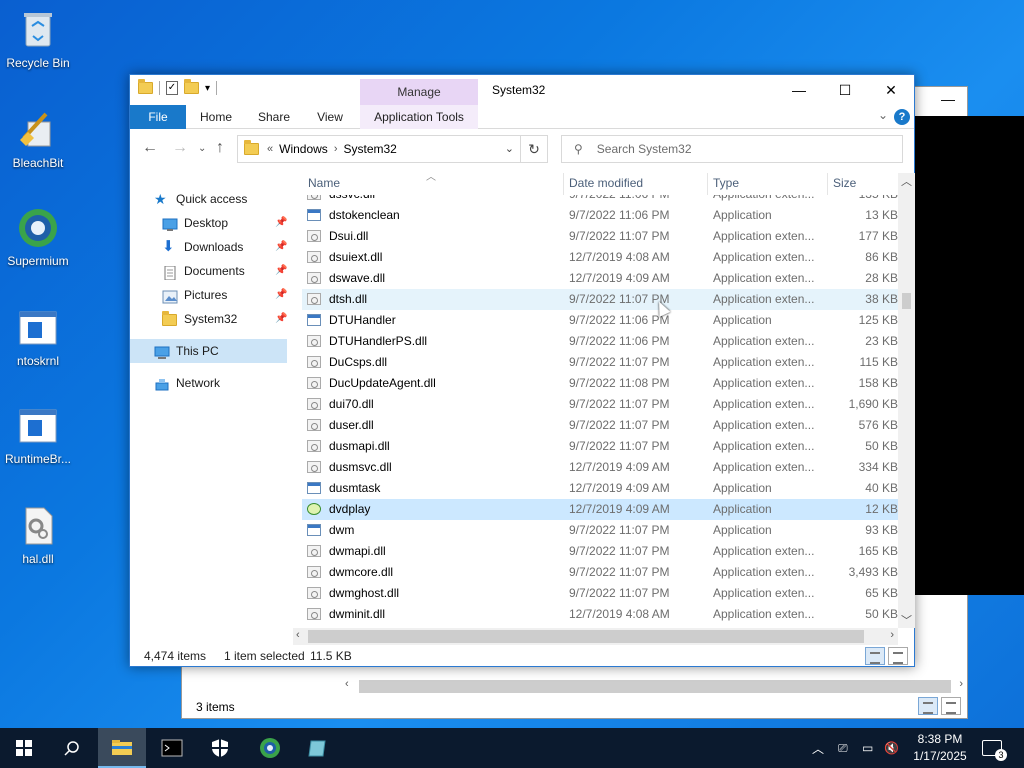 The image size is (1024, 768). What do you see at coordinates (172, 88) in the screenshot?
I see `properties-icon: ✓` at bounding box center [172, 88].